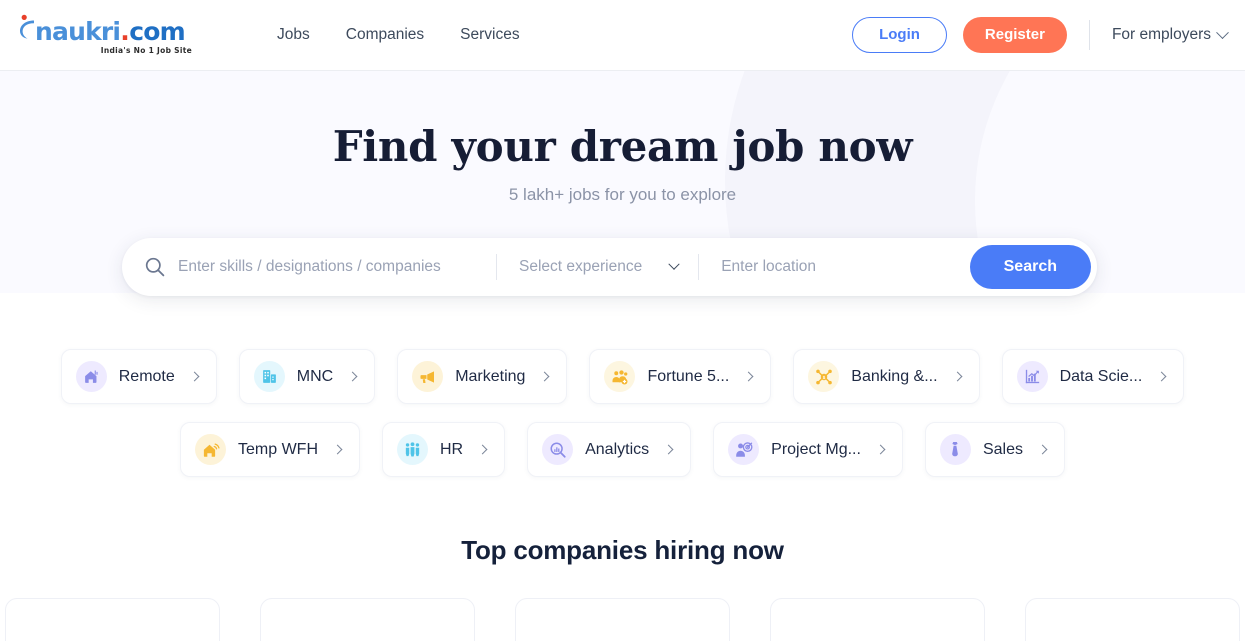 The width and height of the screenshot is (1245, 641). Describe the element at coordinates (452, 449) in the screenshot. I see `chip-label: HR` at that location.